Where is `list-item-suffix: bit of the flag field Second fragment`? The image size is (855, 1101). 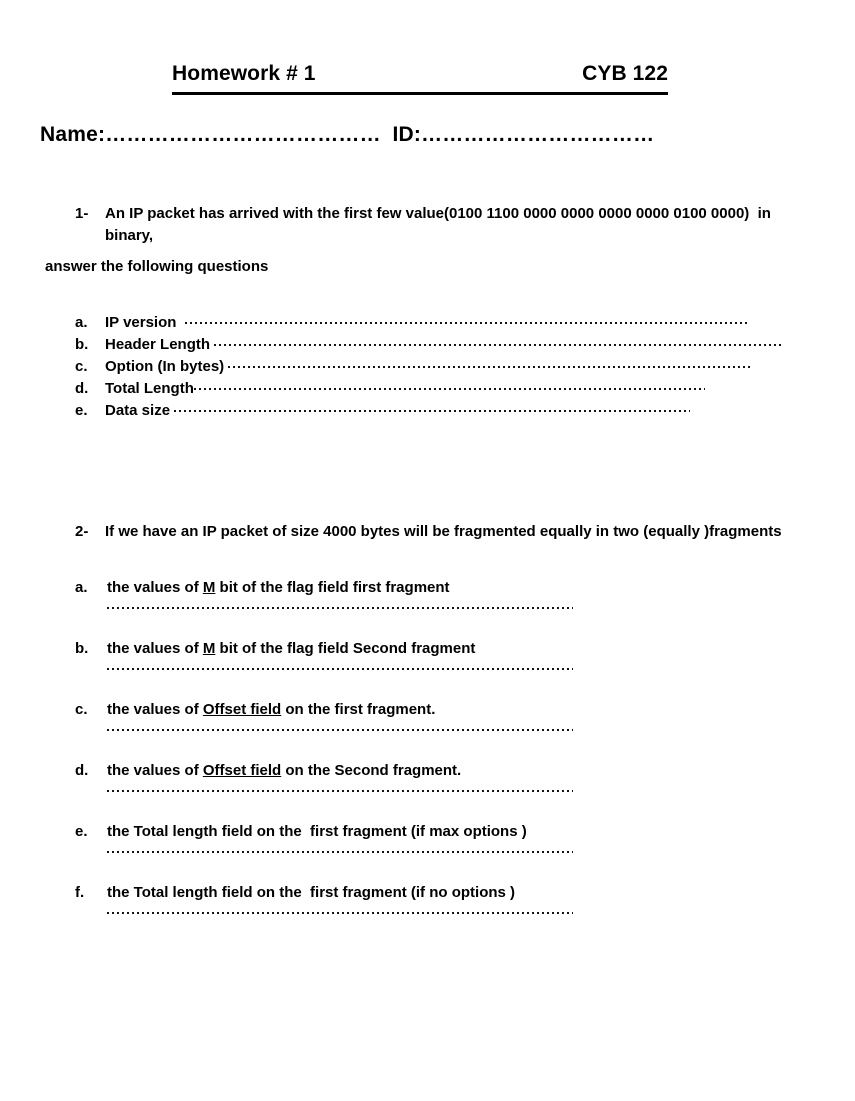
list-item-suffix: bit of the flag field Second fragment is located at coordinates (345, 648).